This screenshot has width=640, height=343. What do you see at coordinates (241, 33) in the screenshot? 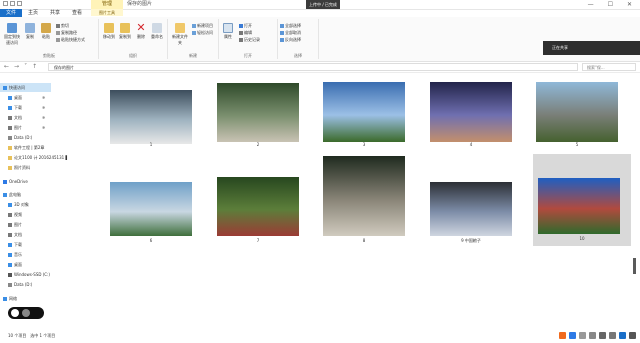
I see `edit-icon` at bounding box center [241, 33].